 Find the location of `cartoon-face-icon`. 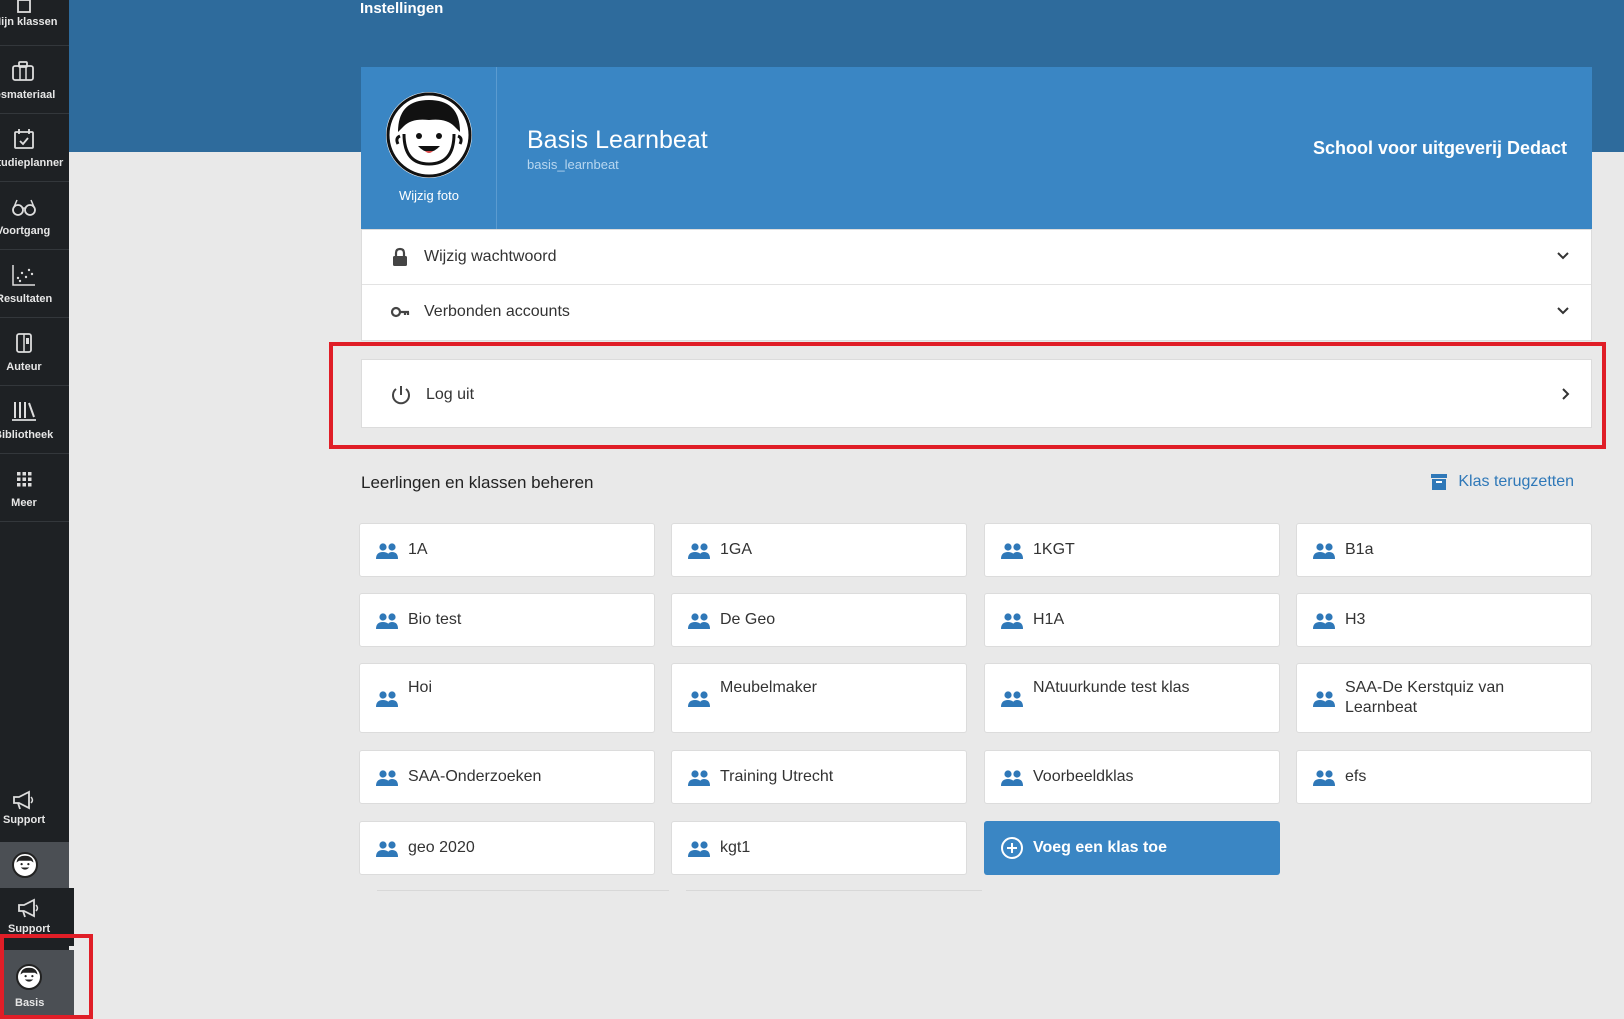

cartoon-face-icon is located at coordinates (429, 135).